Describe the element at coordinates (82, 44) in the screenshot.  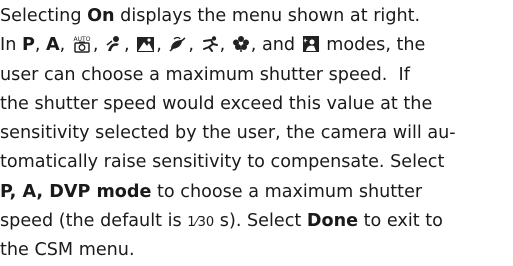
I see `auto-scene-icon: AUTO` at that location.